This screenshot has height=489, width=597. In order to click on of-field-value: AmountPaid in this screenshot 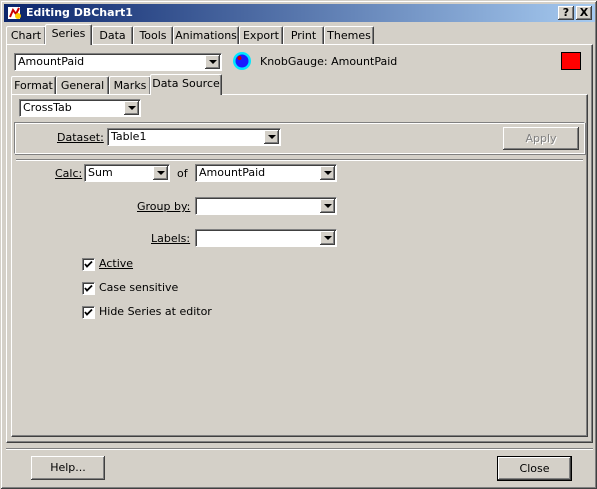, I will do `click(232, 172)`.